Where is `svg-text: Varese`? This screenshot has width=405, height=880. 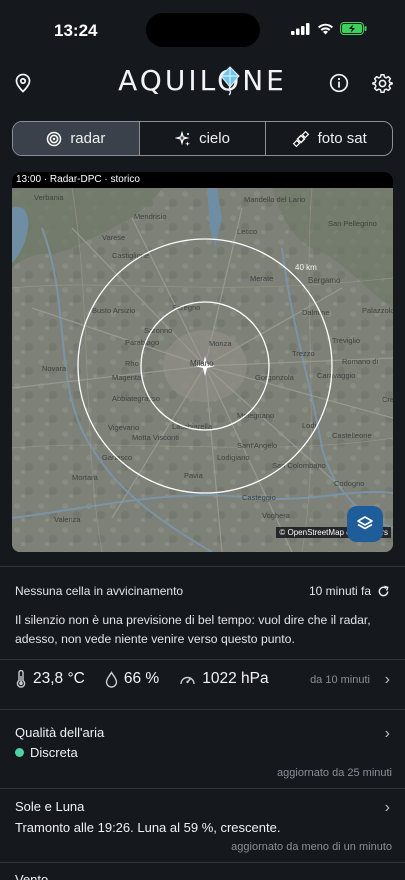 svg-text: Varese is located at coordinates (113, 237).